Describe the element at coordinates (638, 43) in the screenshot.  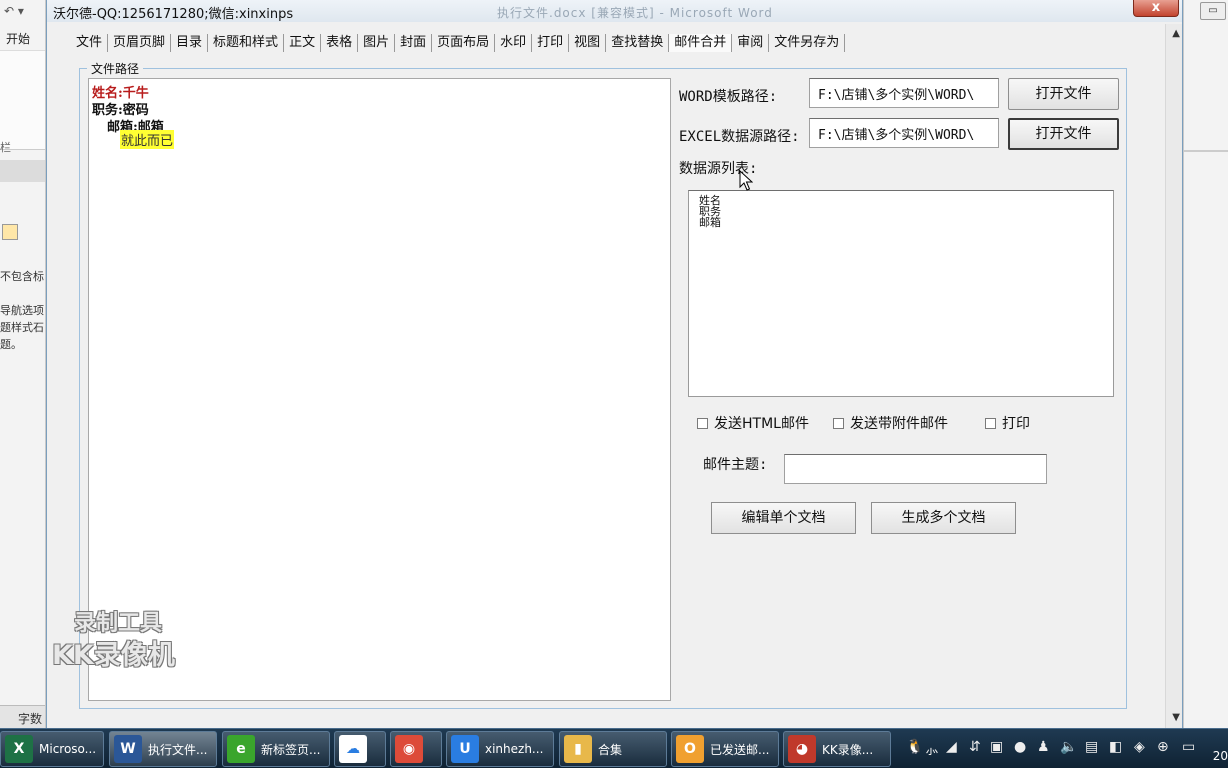
I see `menu-item: 查找替换` at that location.